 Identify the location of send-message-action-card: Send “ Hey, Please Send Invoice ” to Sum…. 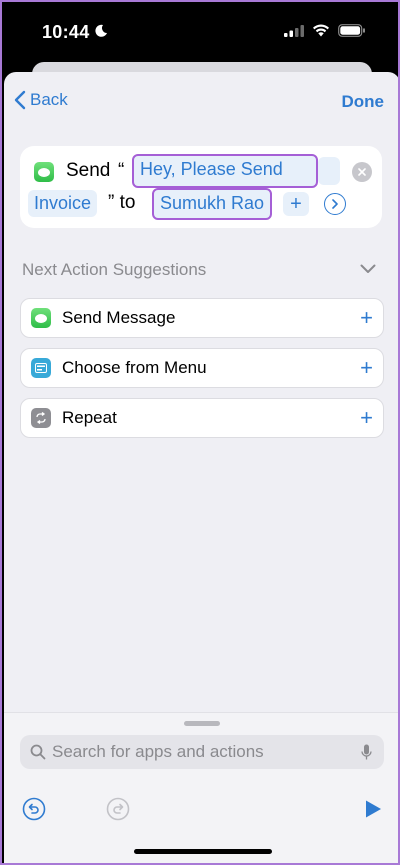
(201, 187).